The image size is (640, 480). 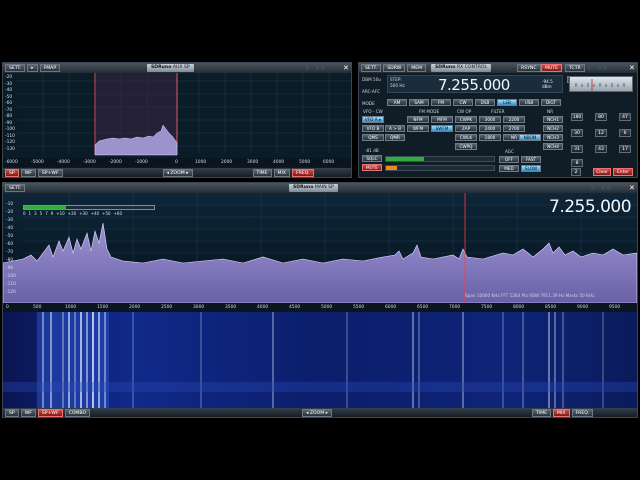 What do you see at coordinates (490, 119) in the screenshot?
I see `rx-filter-3000: 3000` at bounding box center [490, 119].